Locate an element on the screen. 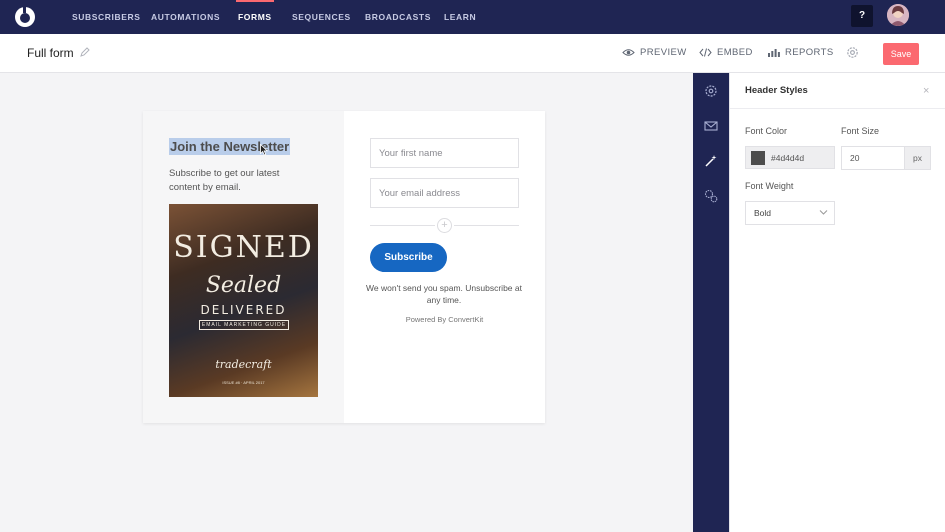  font-size-label: Font Size is located at coordinates (860, 131).